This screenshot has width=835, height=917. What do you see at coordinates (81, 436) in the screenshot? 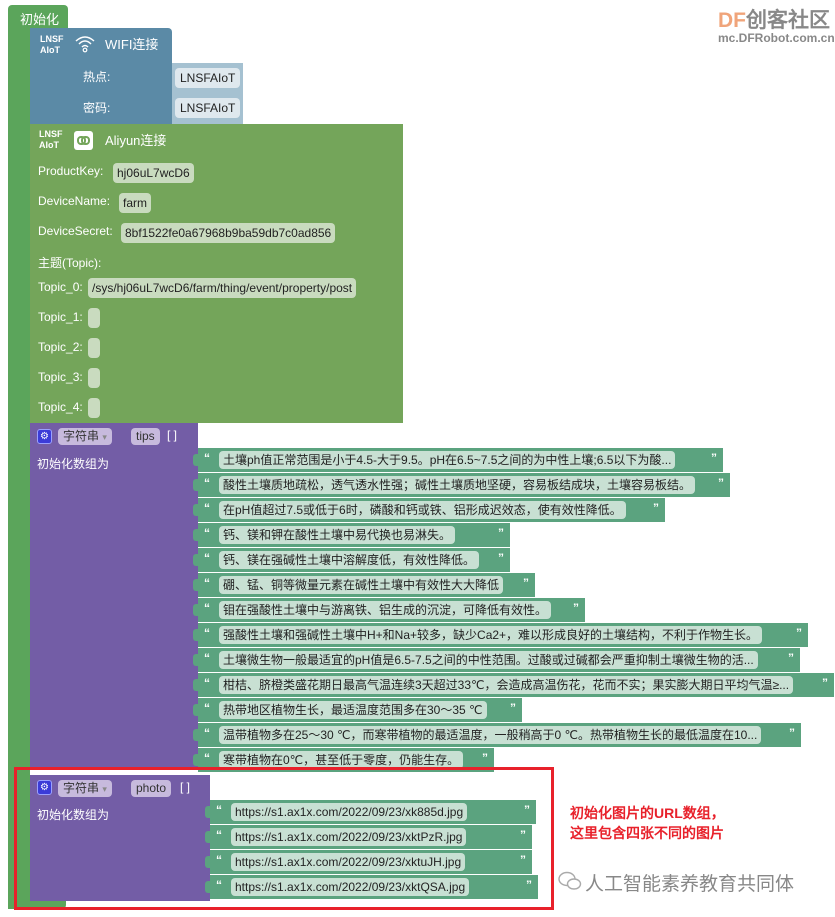
I see `type-value: 字符串` at bounding box center [81, 436].